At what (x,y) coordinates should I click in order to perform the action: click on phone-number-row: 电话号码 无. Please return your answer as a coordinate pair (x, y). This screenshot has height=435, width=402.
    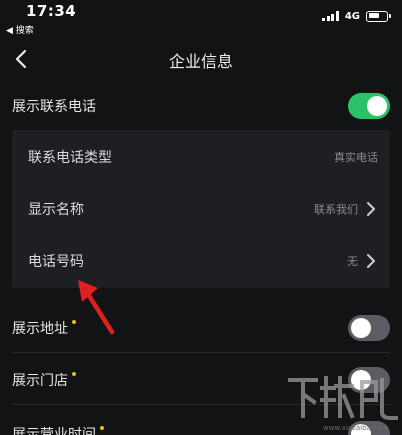
    Looking at the image, I should click on (203, 261).